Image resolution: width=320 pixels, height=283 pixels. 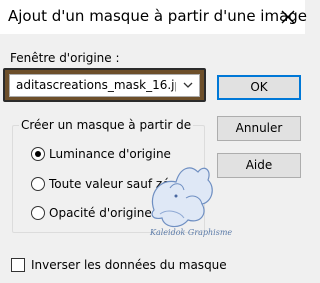 What do you see at coordinates (106, 125) in the screenshot?
I see `mask-source-group-legend: Créer un masque à partir de` at bounding box center [106, 125].